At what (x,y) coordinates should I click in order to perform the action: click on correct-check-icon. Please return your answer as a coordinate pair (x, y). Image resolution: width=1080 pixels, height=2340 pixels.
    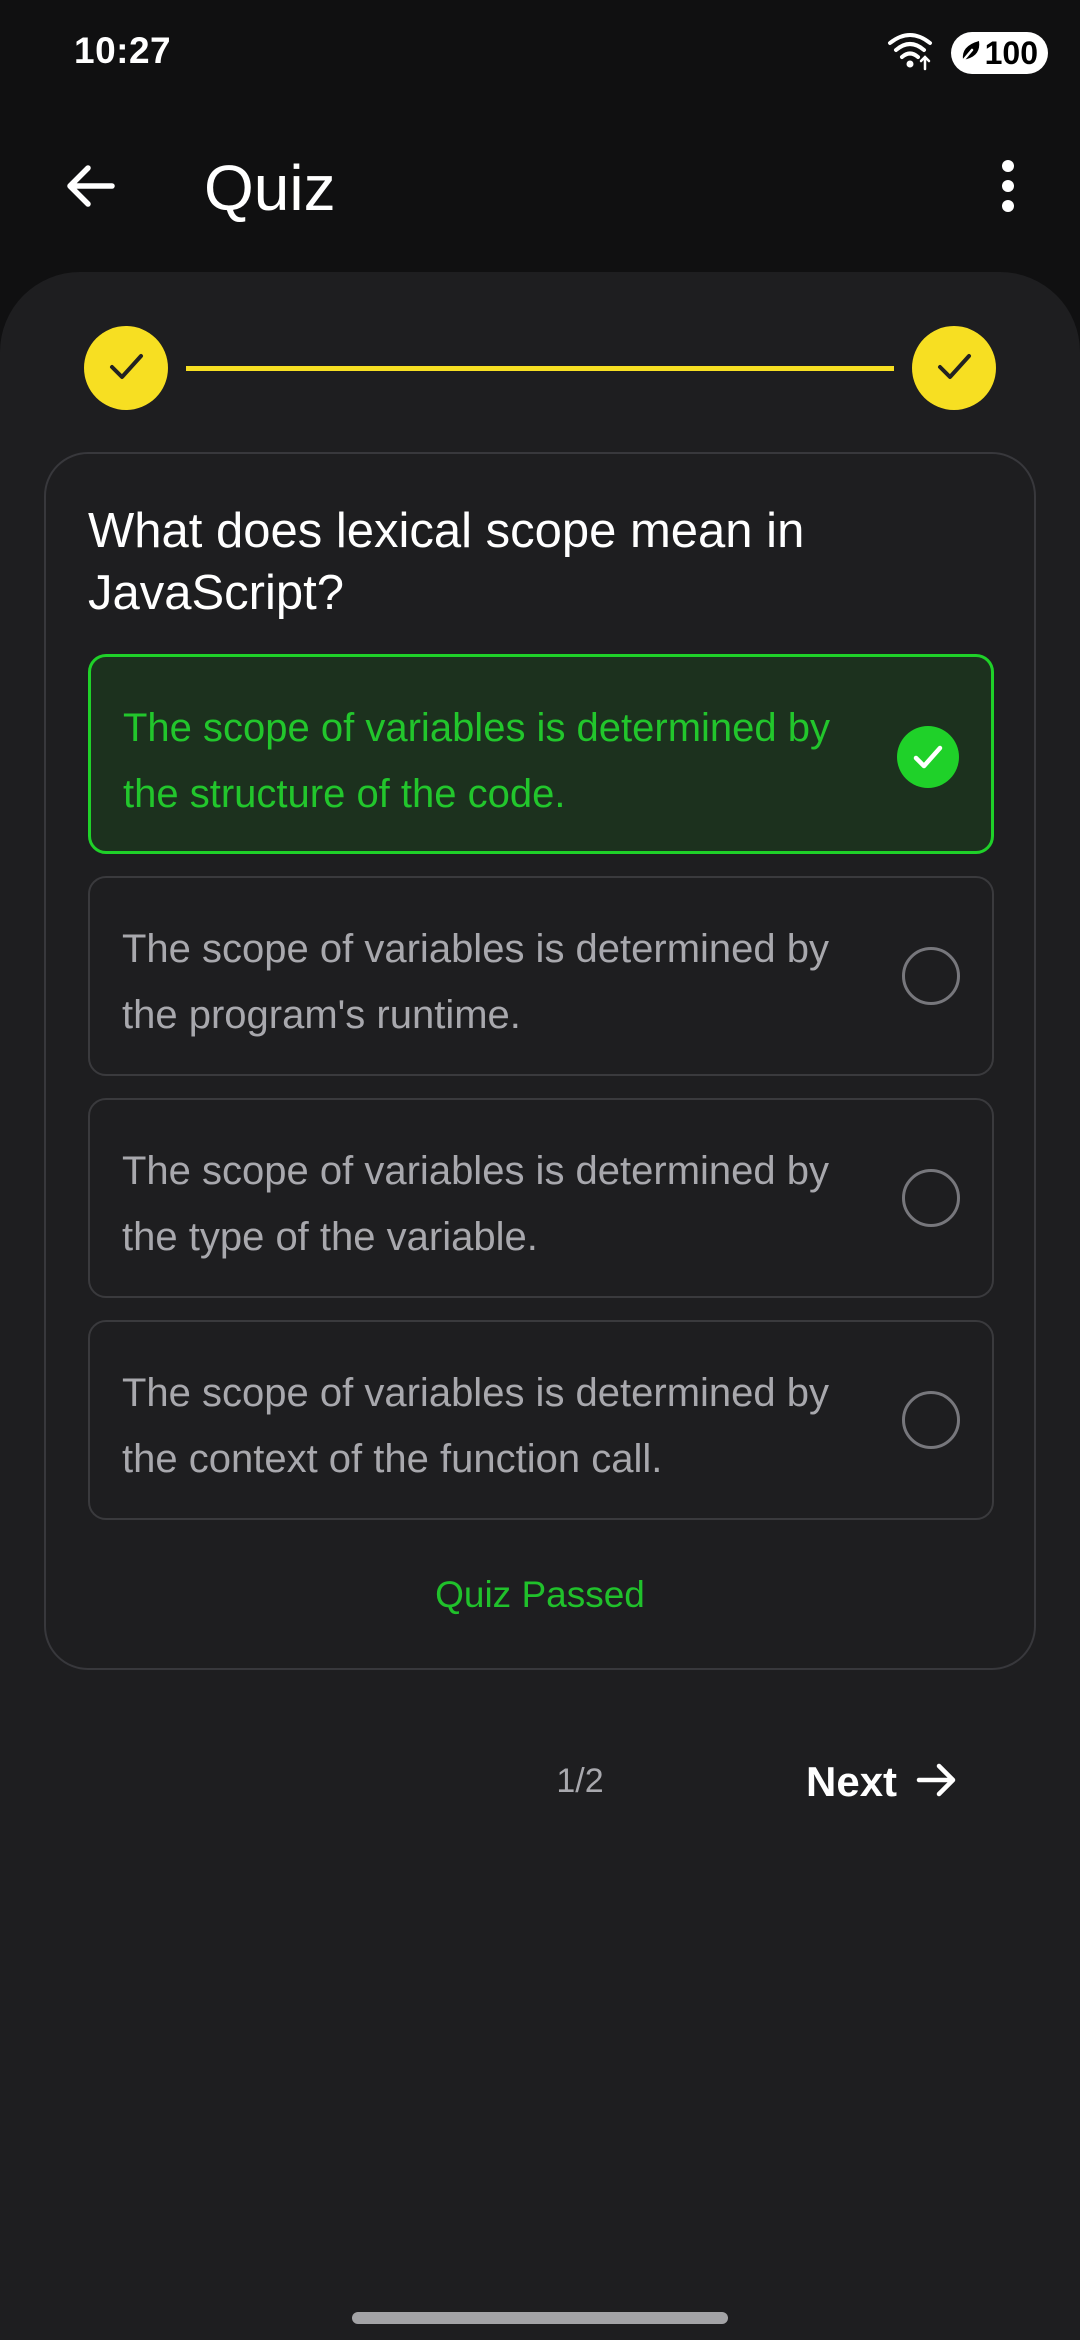
    Looking at the image, I should click on (928, 757).